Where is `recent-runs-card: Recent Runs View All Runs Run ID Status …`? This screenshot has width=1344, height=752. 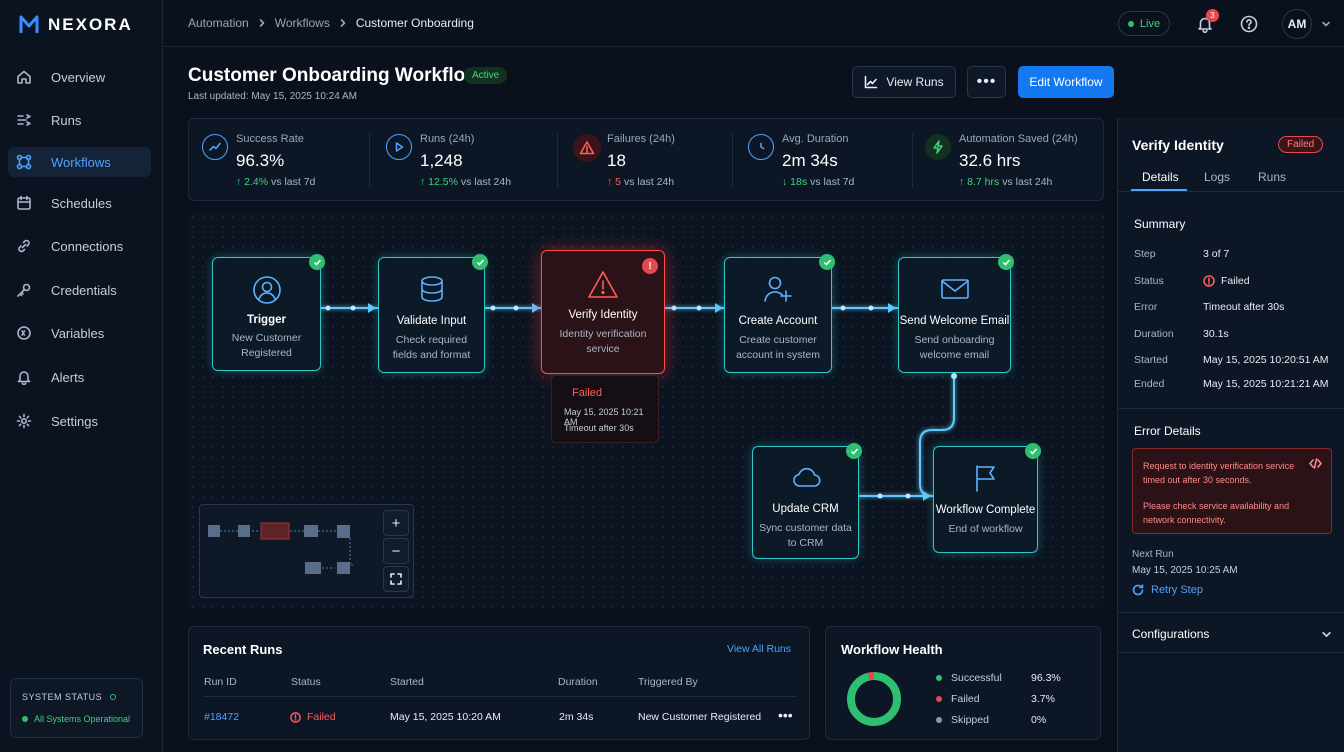
recent-runs-card: Recent Runs View All Runs Run ID Status … is located at coordinates (499, 683).